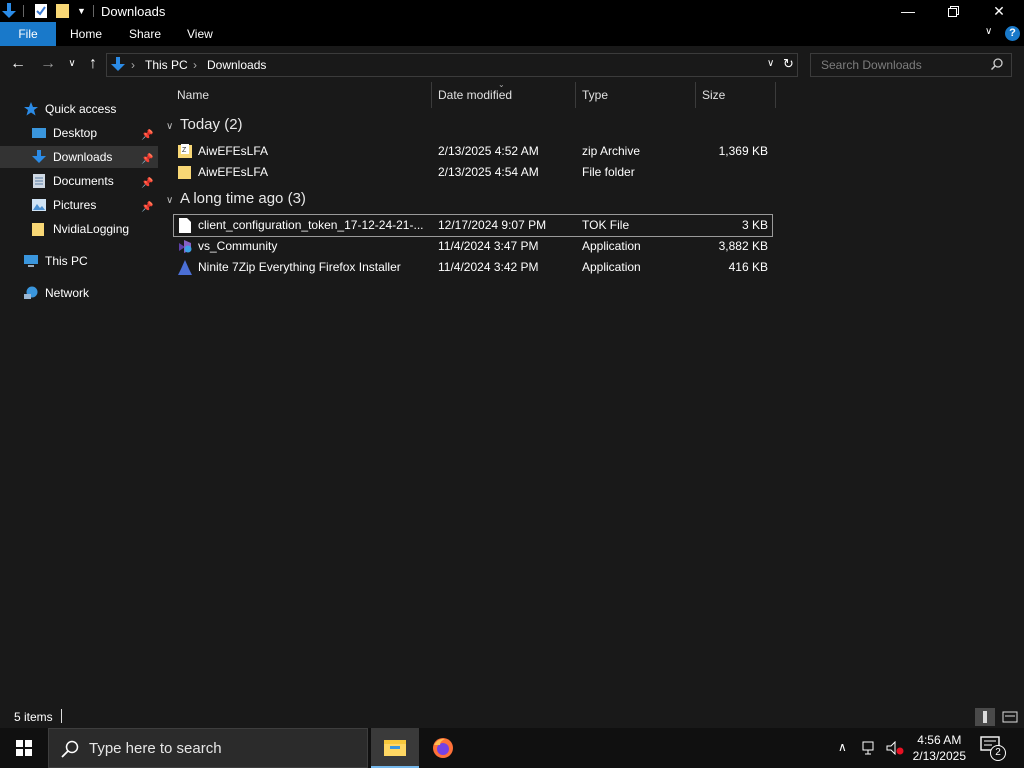  I want to click on nav-label: Quick access, so click(81, 109).